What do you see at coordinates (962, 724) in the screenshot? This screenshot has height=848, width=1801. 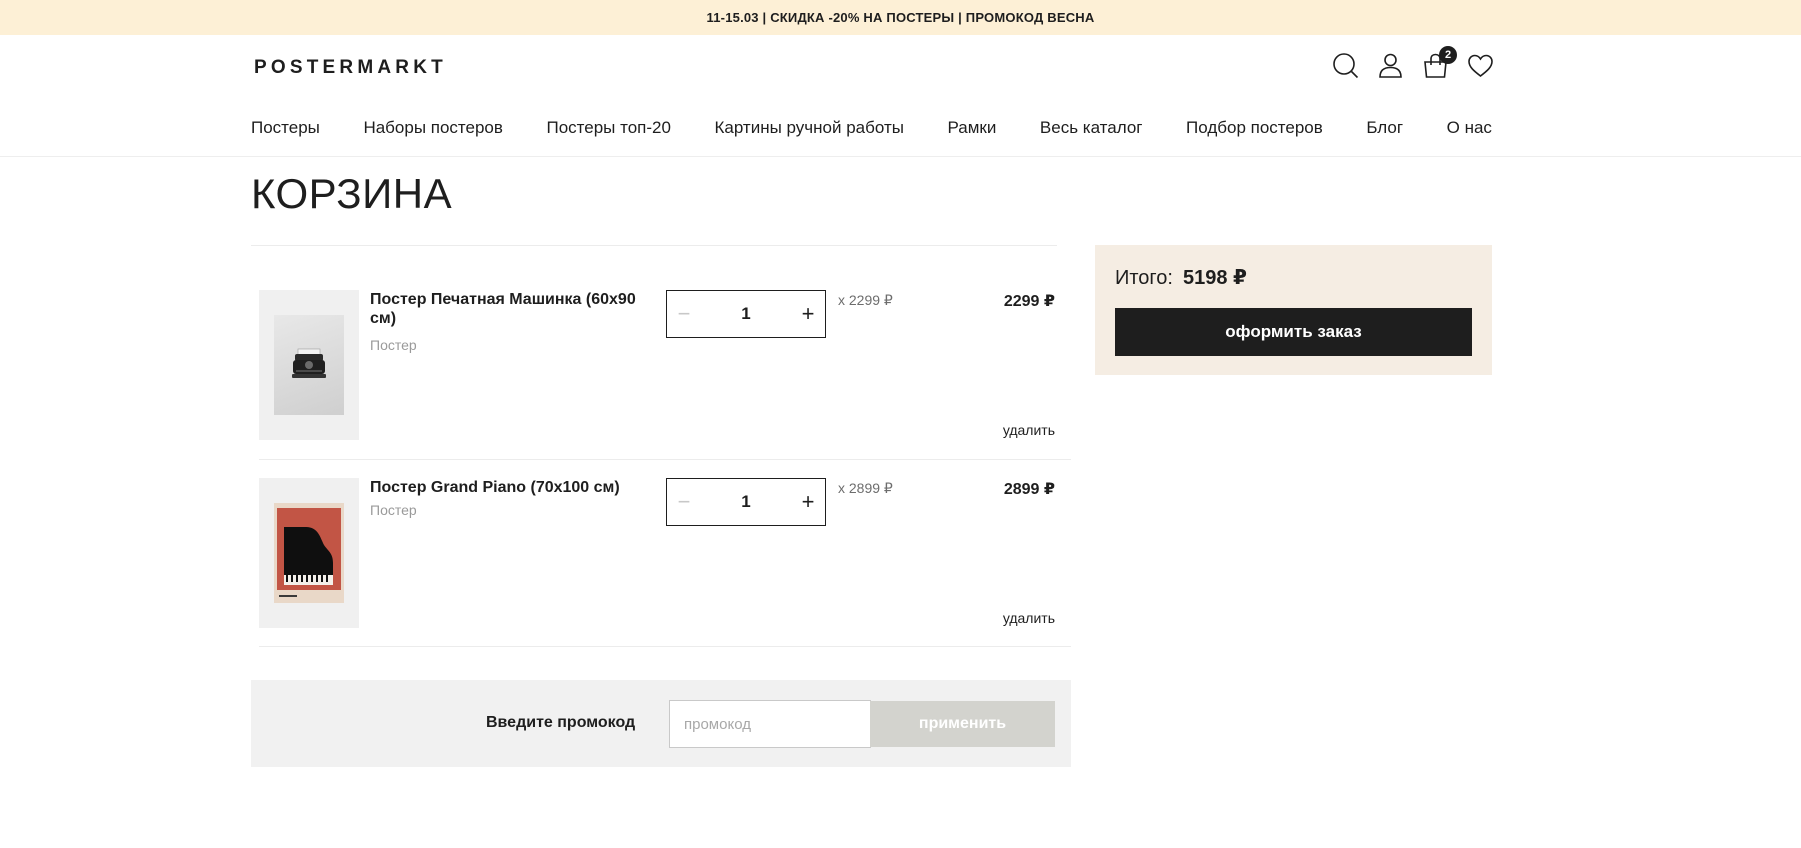 I see `apply-promo-button: применить` at bounding box center [962, 724].